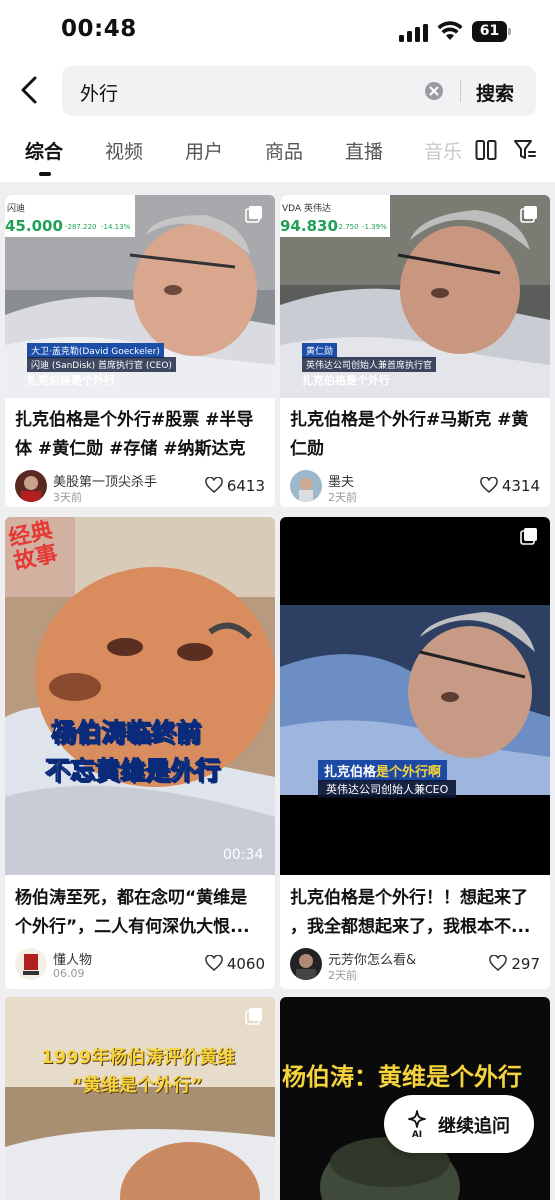  What do you see at coordinates (67, 497) in the screenshot?
I see `post-date: 3天前` at bounding box center [67, 497].